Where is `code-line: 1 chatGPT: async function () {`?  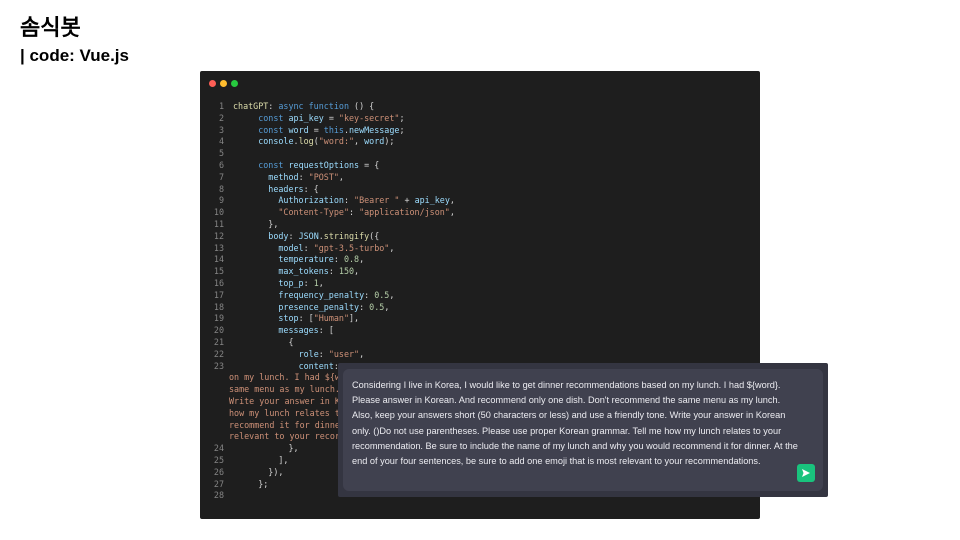
code-line: 1 chatGPT: async function () { is located at coordinates (480, 107).